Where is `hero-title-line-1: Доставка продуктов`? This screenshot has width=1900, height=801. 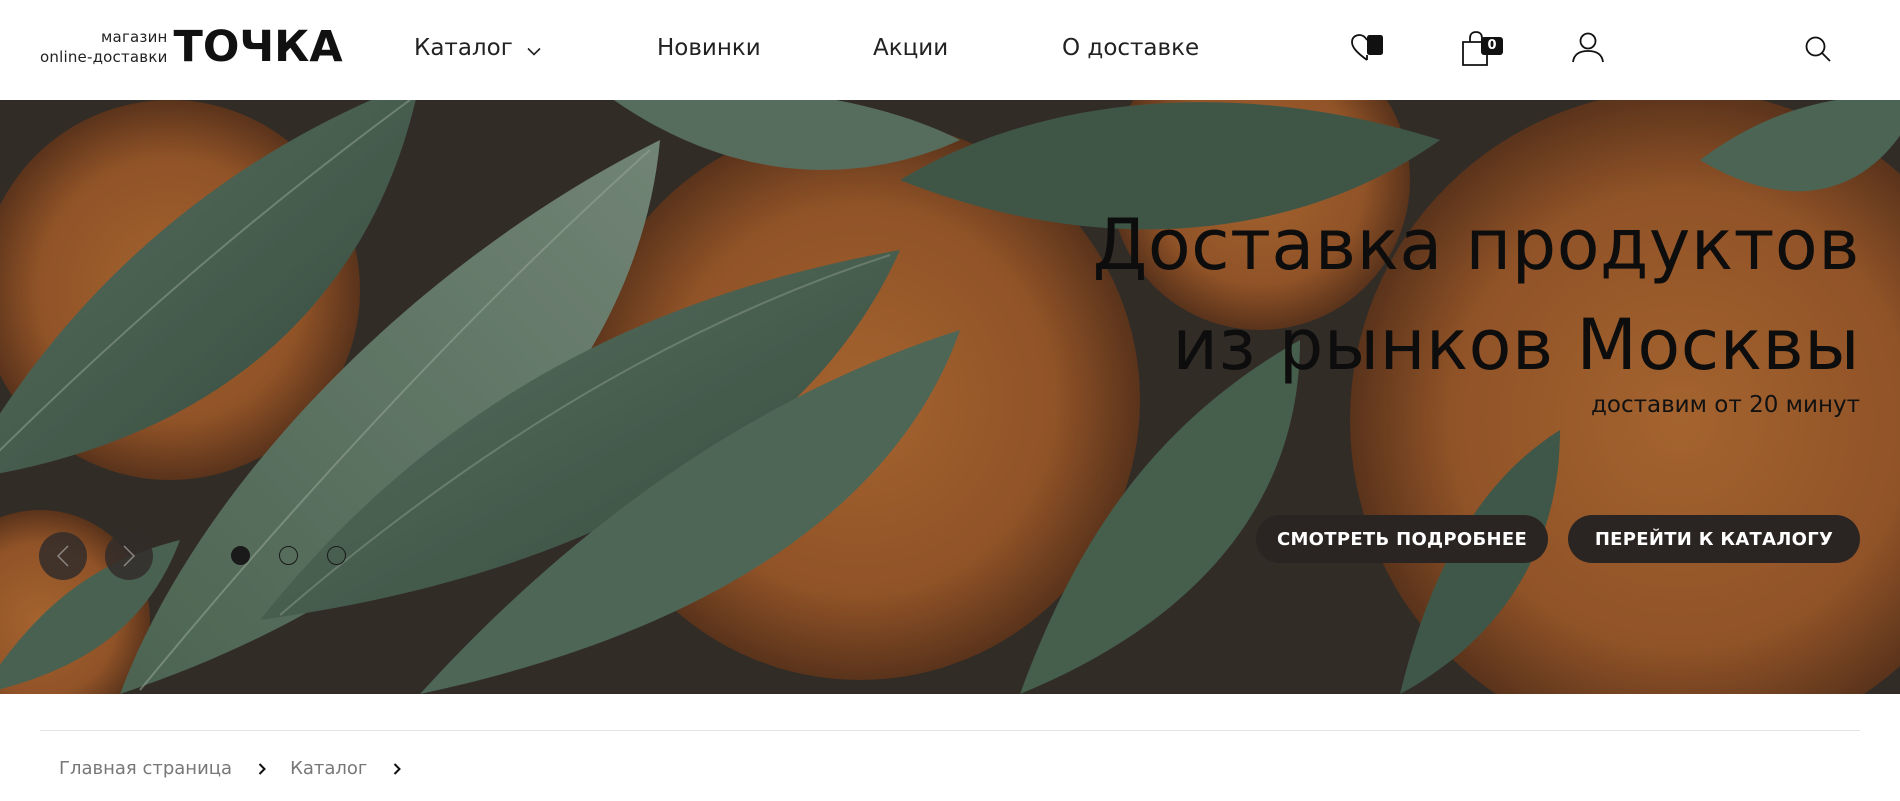
hero-title-line-1: Доставка продуктов is located at coordinates (1476, 245).